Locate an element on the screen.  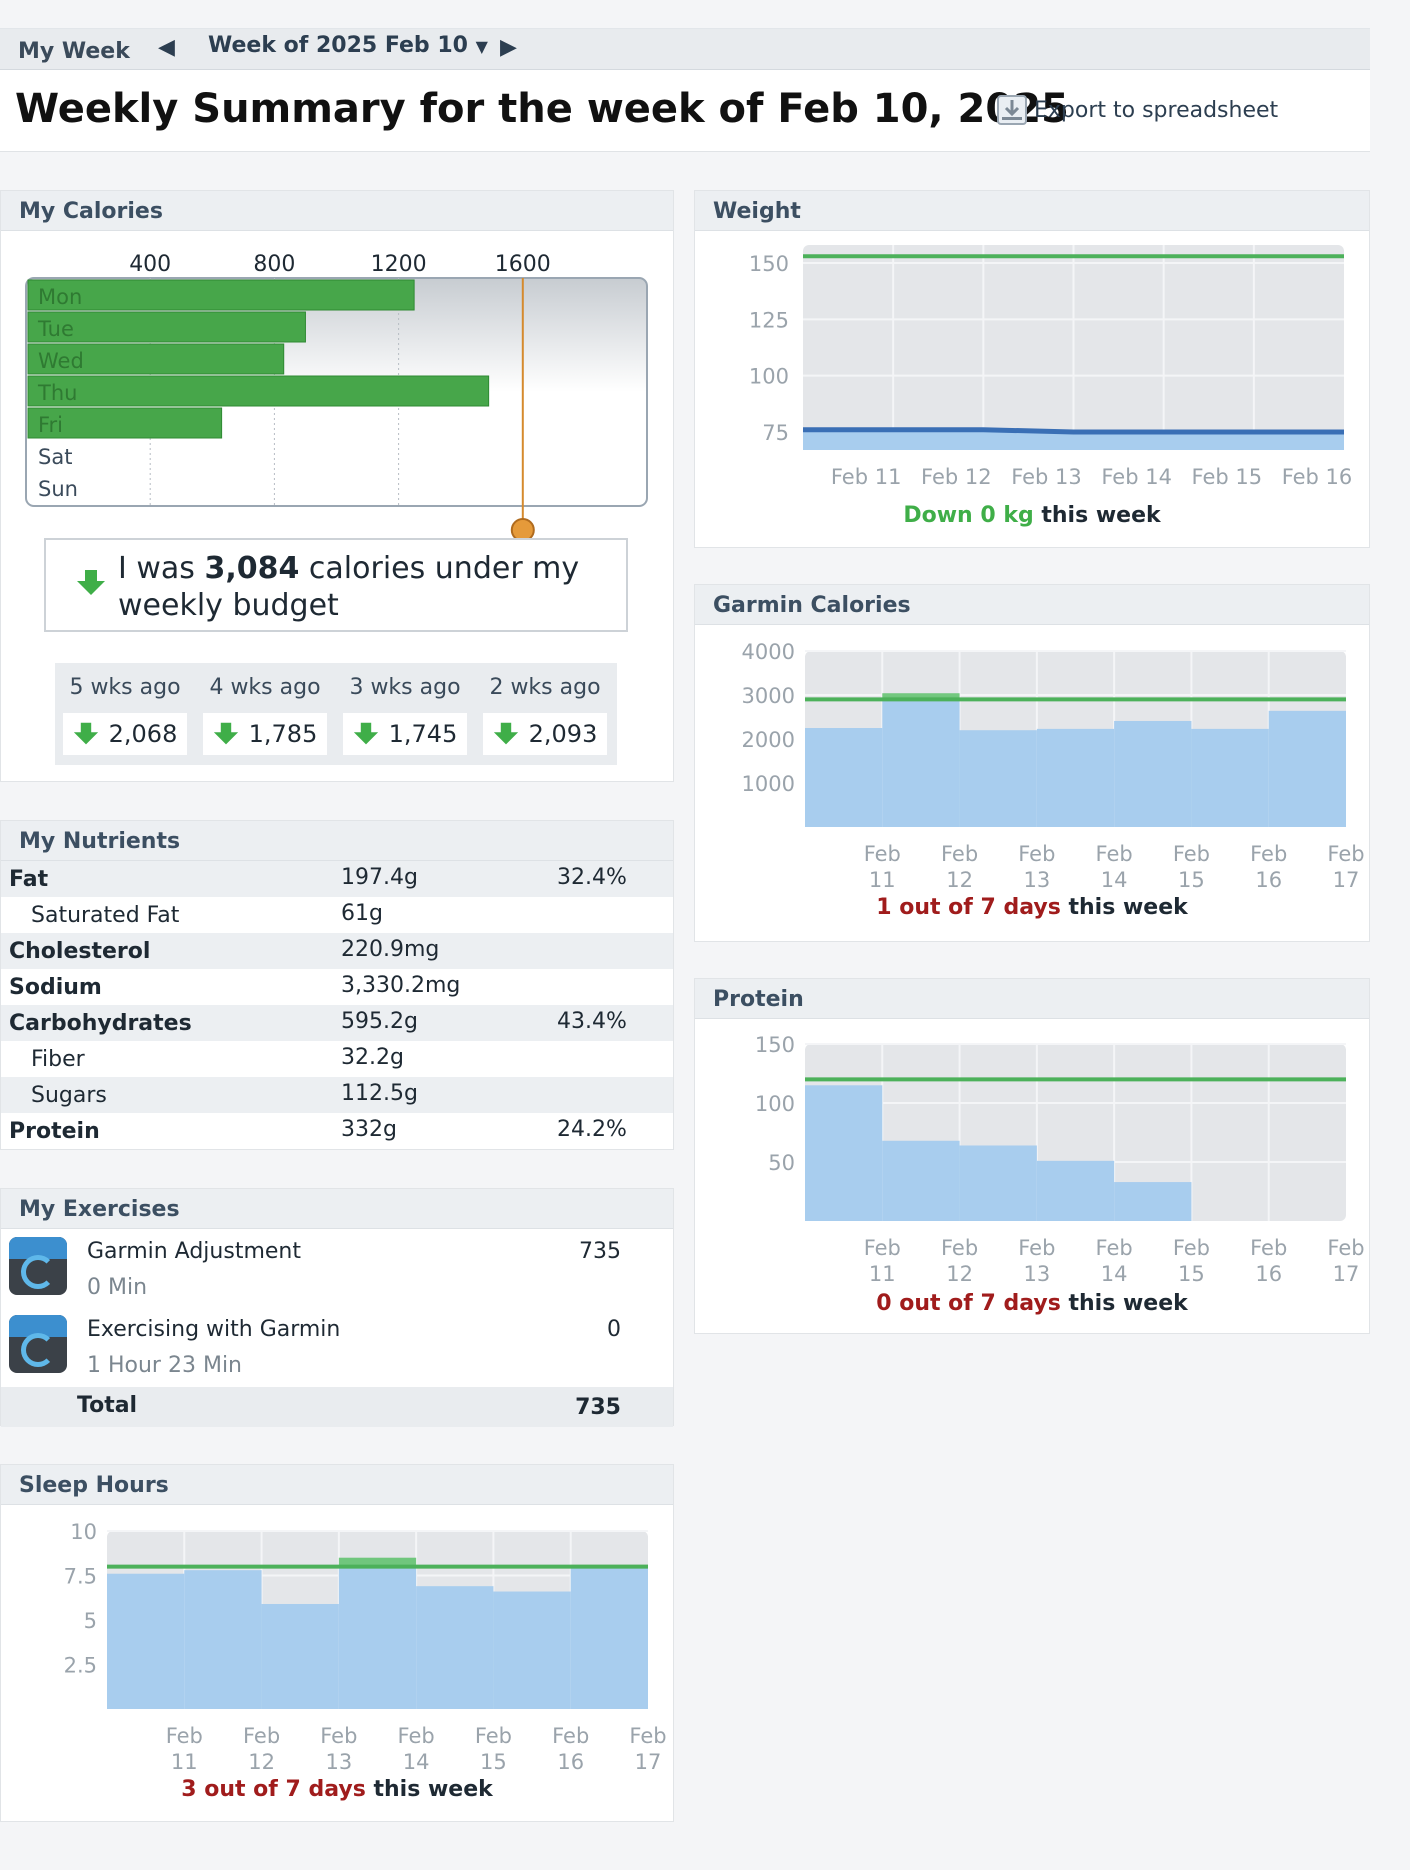
nutrient-row-saturated-fat: Saturated Fat 61g is located at coordinates (337, 915).